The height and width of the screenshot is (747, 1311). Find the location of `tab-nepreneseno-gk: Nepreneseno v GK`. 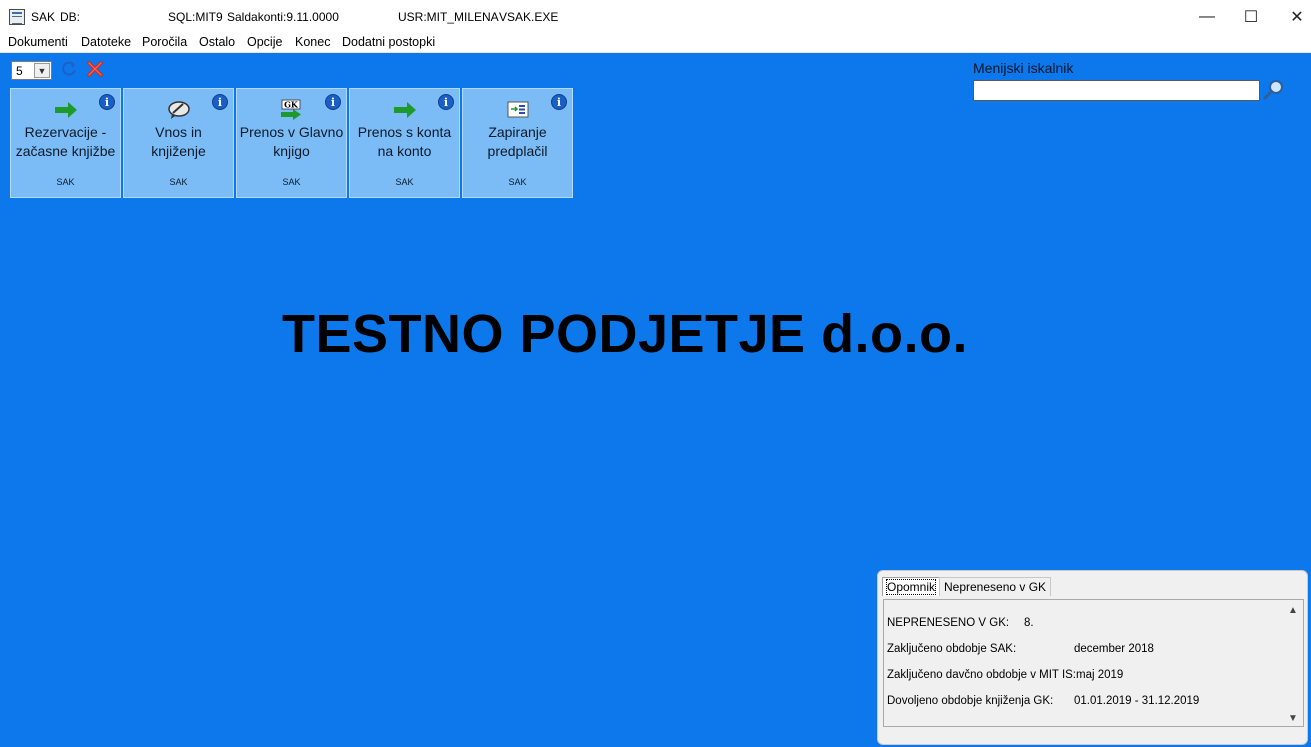

tab-nepreneseno-gk: Nepreneseno v GK is located at coordinates (995, 586).